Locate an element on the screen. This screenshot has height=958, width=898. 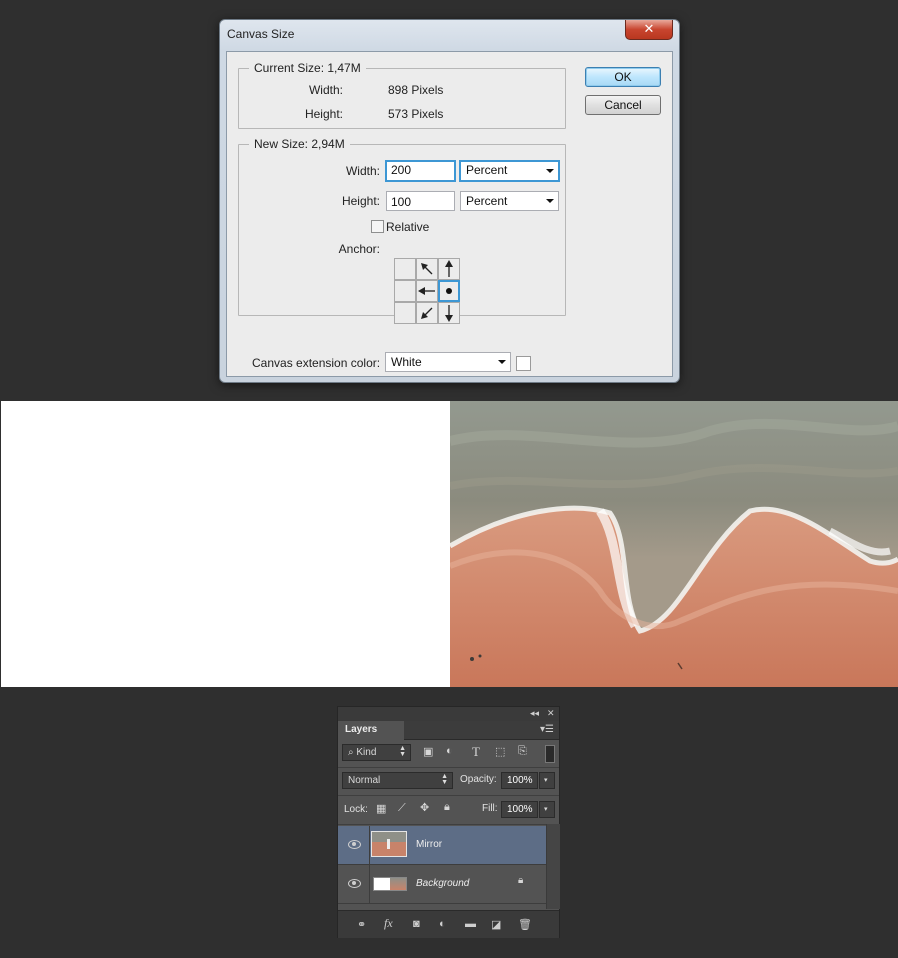
arrow-down-left-icon is located at coordinates (427, 313).